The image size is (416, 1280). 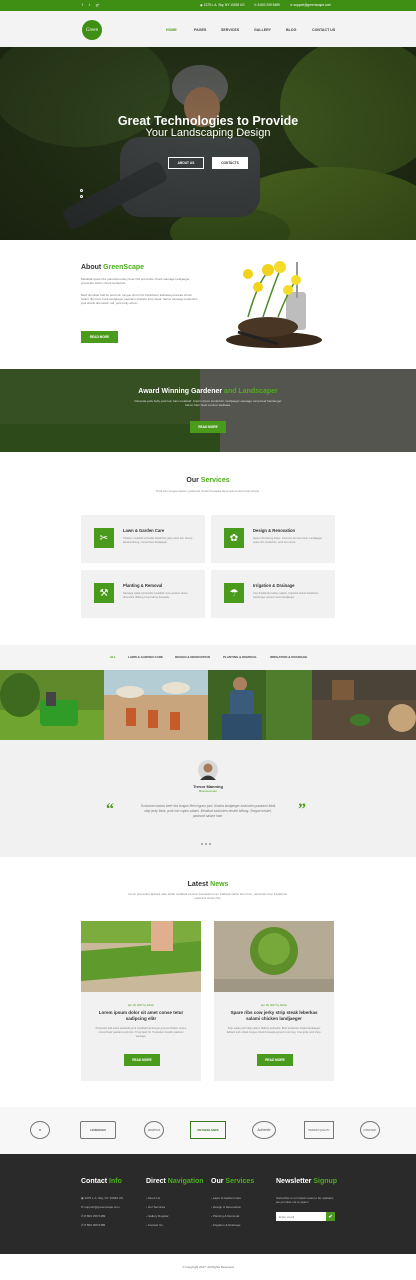 I want to click on avatar, so click(x=208, y=770).